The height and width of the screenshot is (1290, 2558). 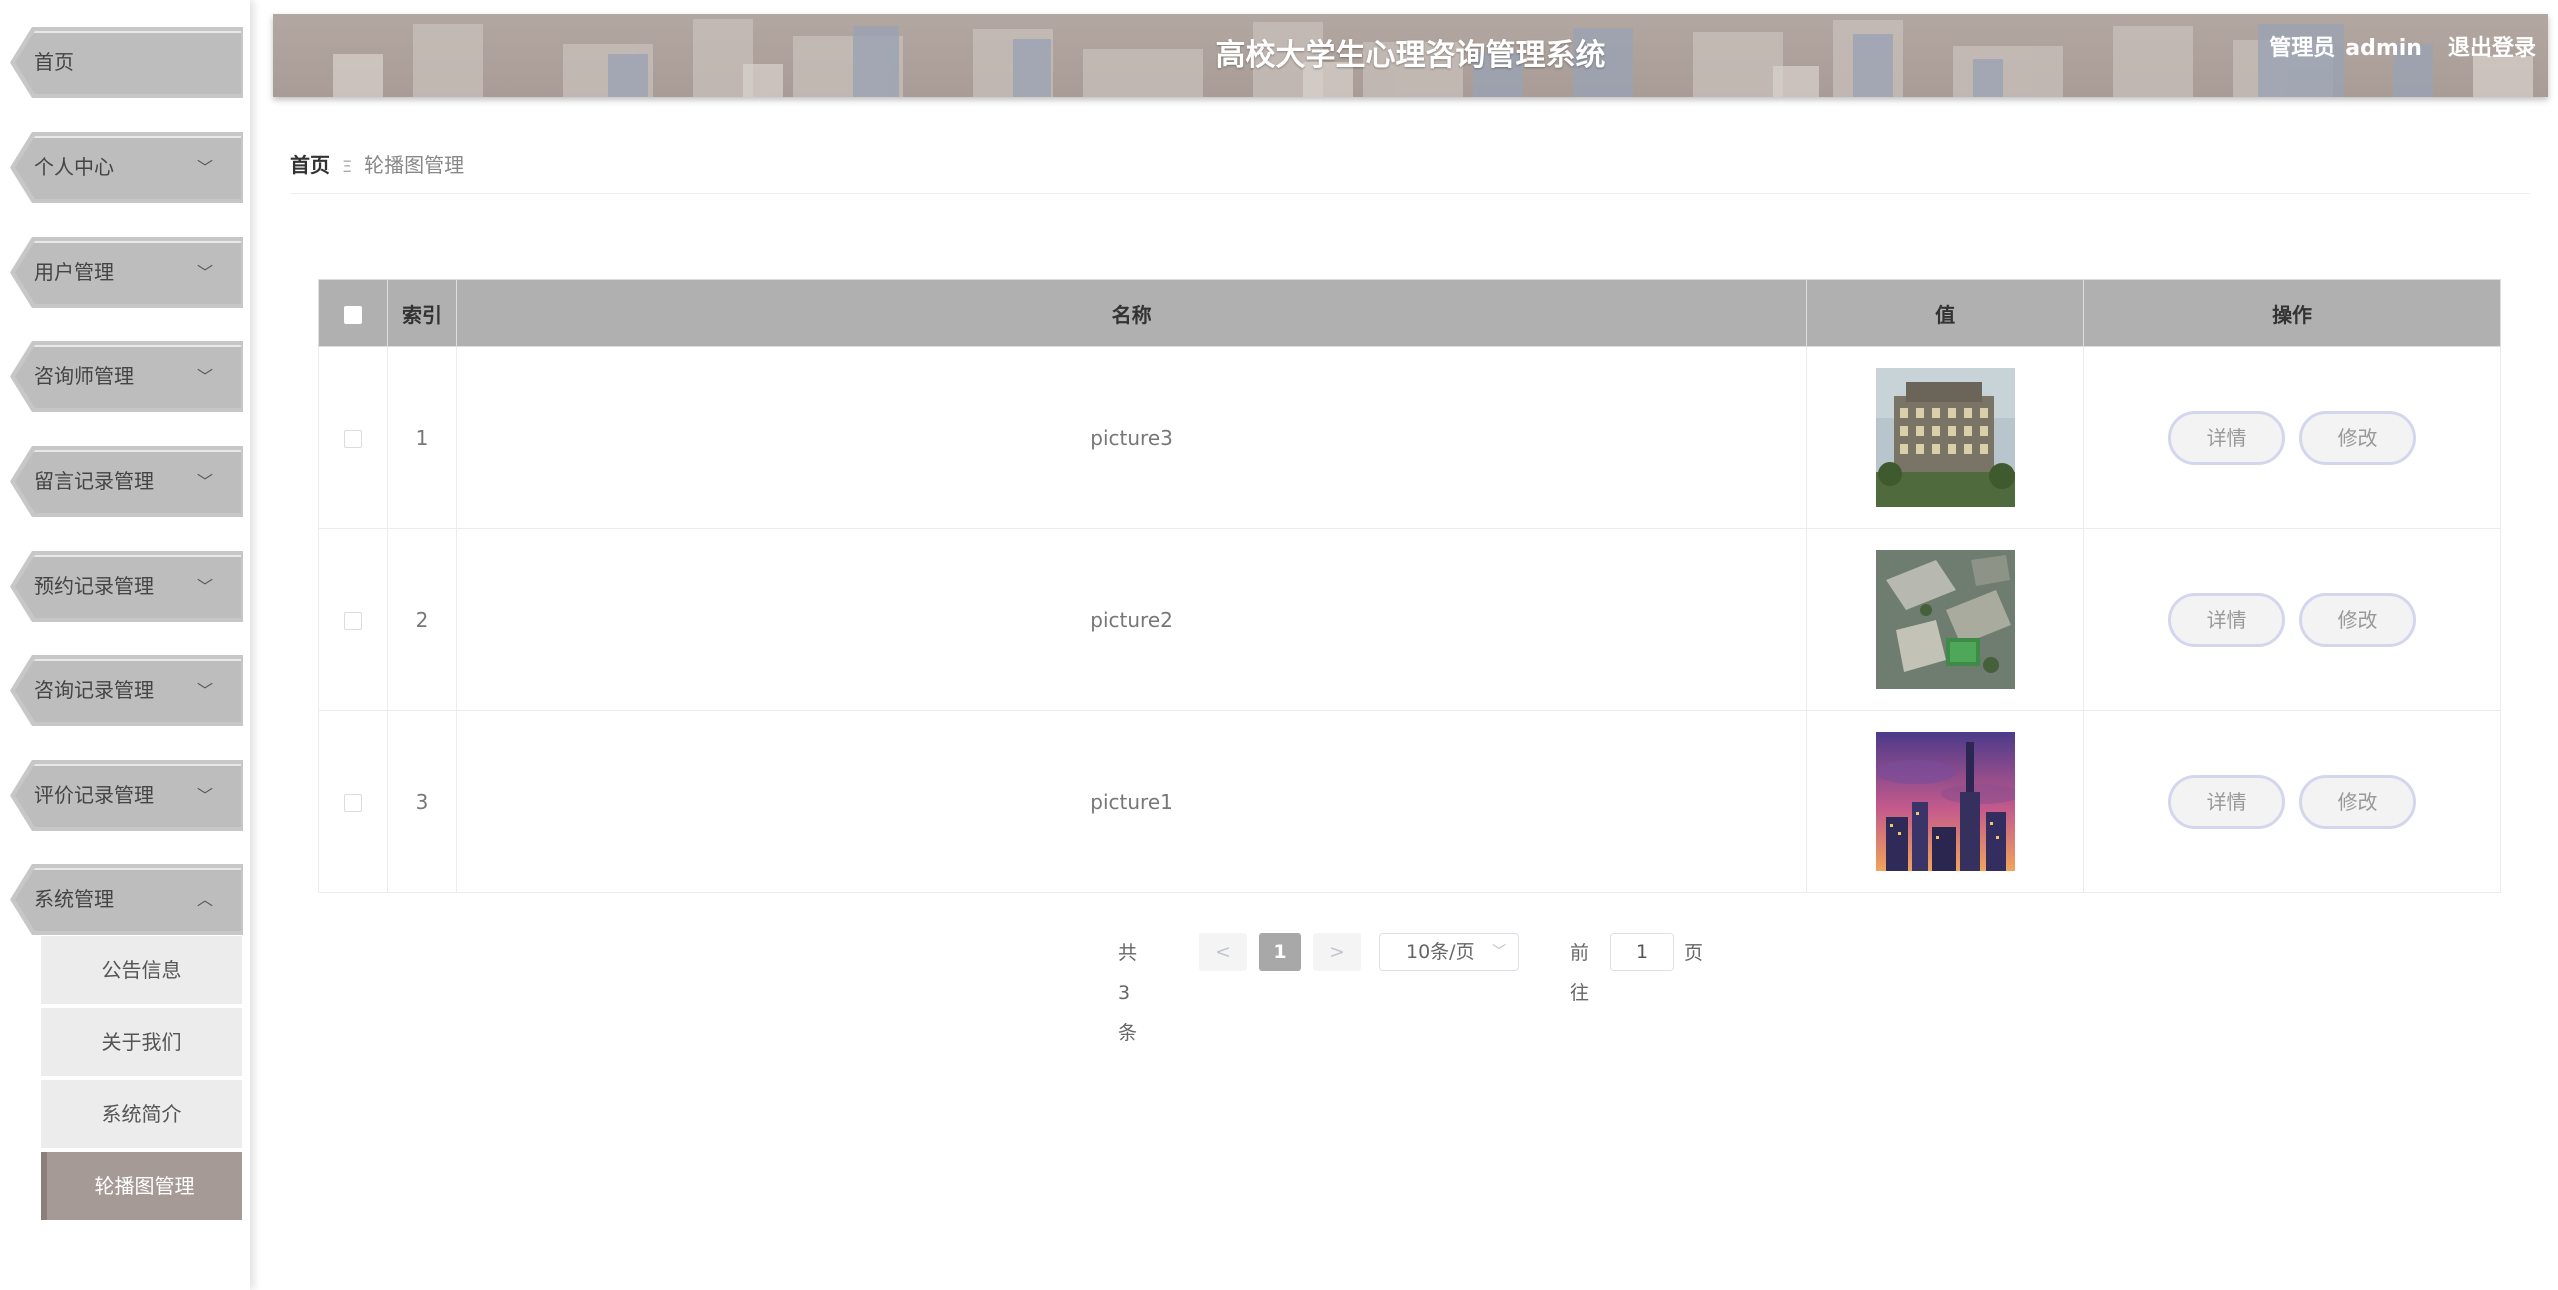 I want to click on submenu-item-system-intro: 系统简介, so click(x=141, y=1114).